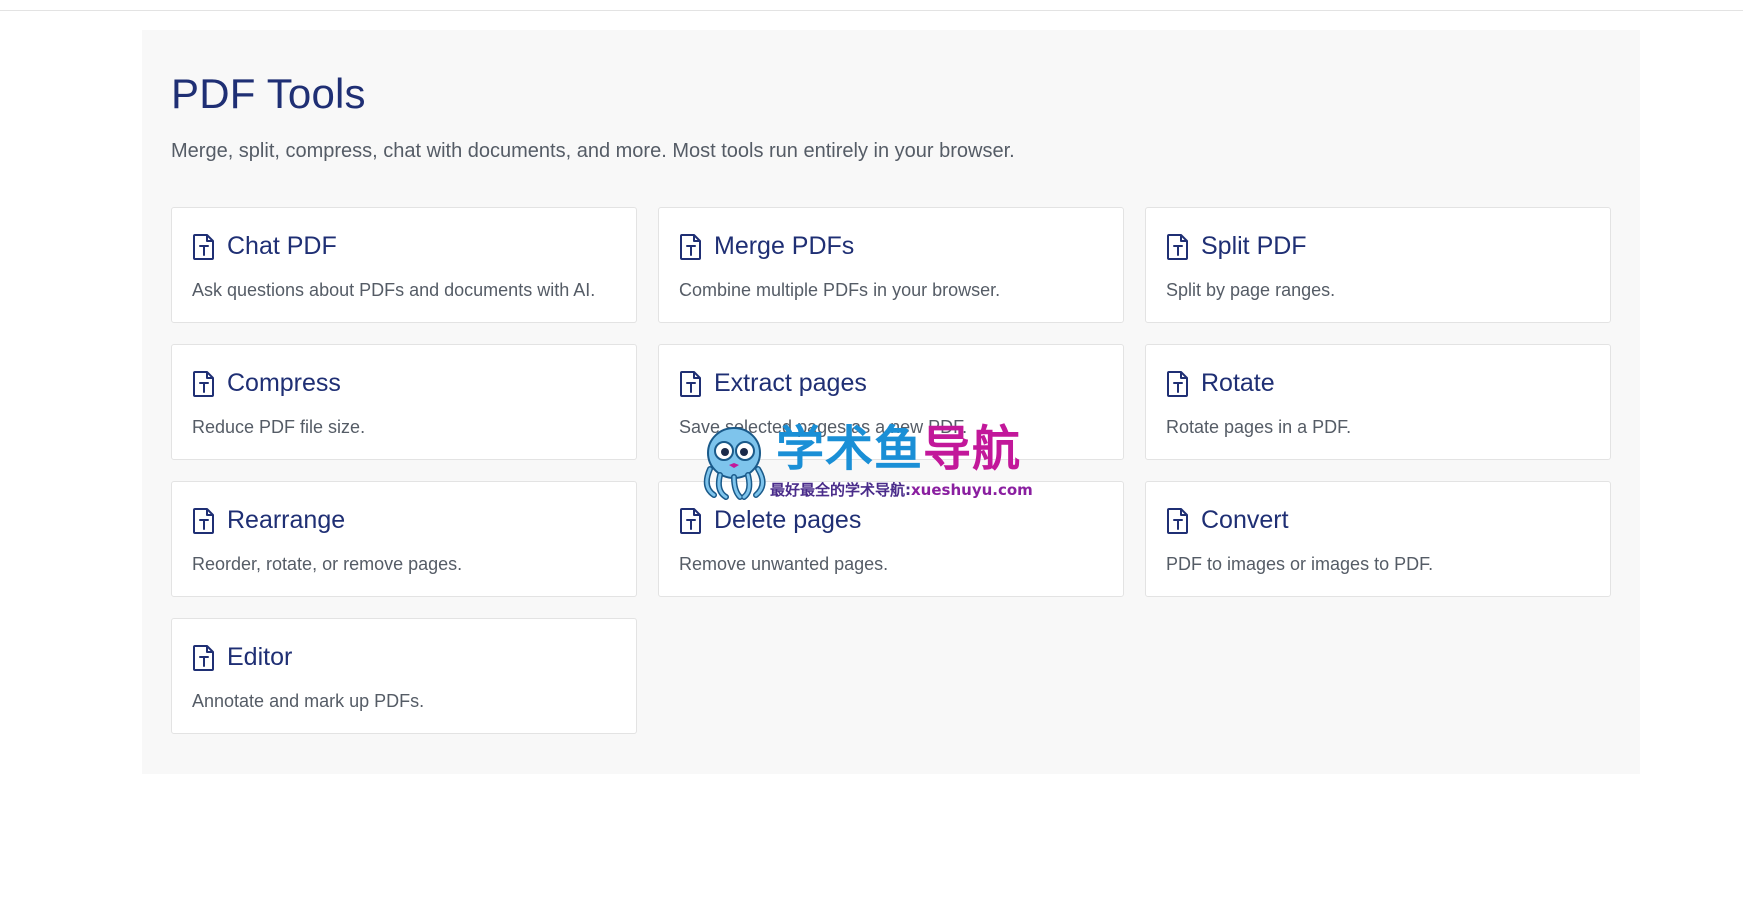 This screenshot has width=1743, height=923. Describe the element at coordinates (871, 5) in the screenshot. I see `top-divider` at that location.